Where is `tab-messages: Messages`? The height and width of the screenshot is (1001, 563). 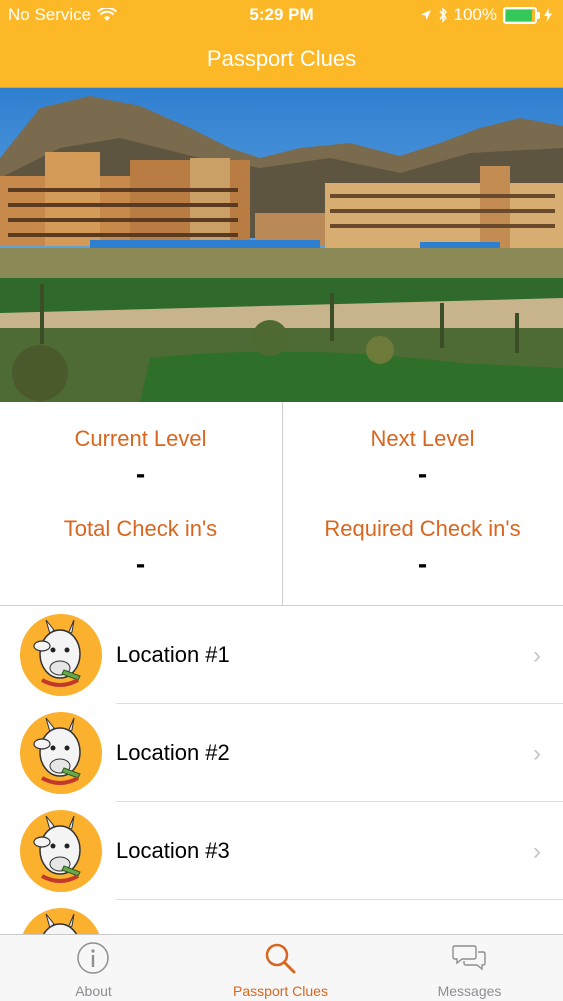
tab-messages: Messages is located at coordinates (469, 968).